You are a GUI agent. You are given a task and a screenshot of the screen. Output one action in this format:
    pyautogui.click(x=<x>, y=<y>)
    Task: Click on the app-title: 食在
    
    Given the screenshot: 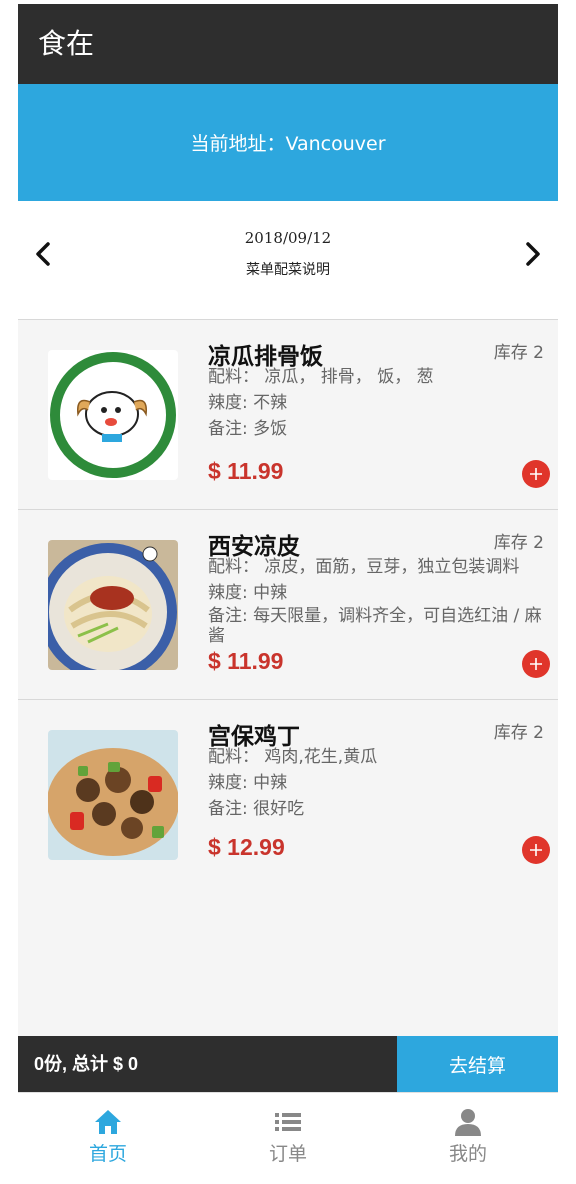 What is the action you would take?
    pyautogui.click(x=66, y=43)
    